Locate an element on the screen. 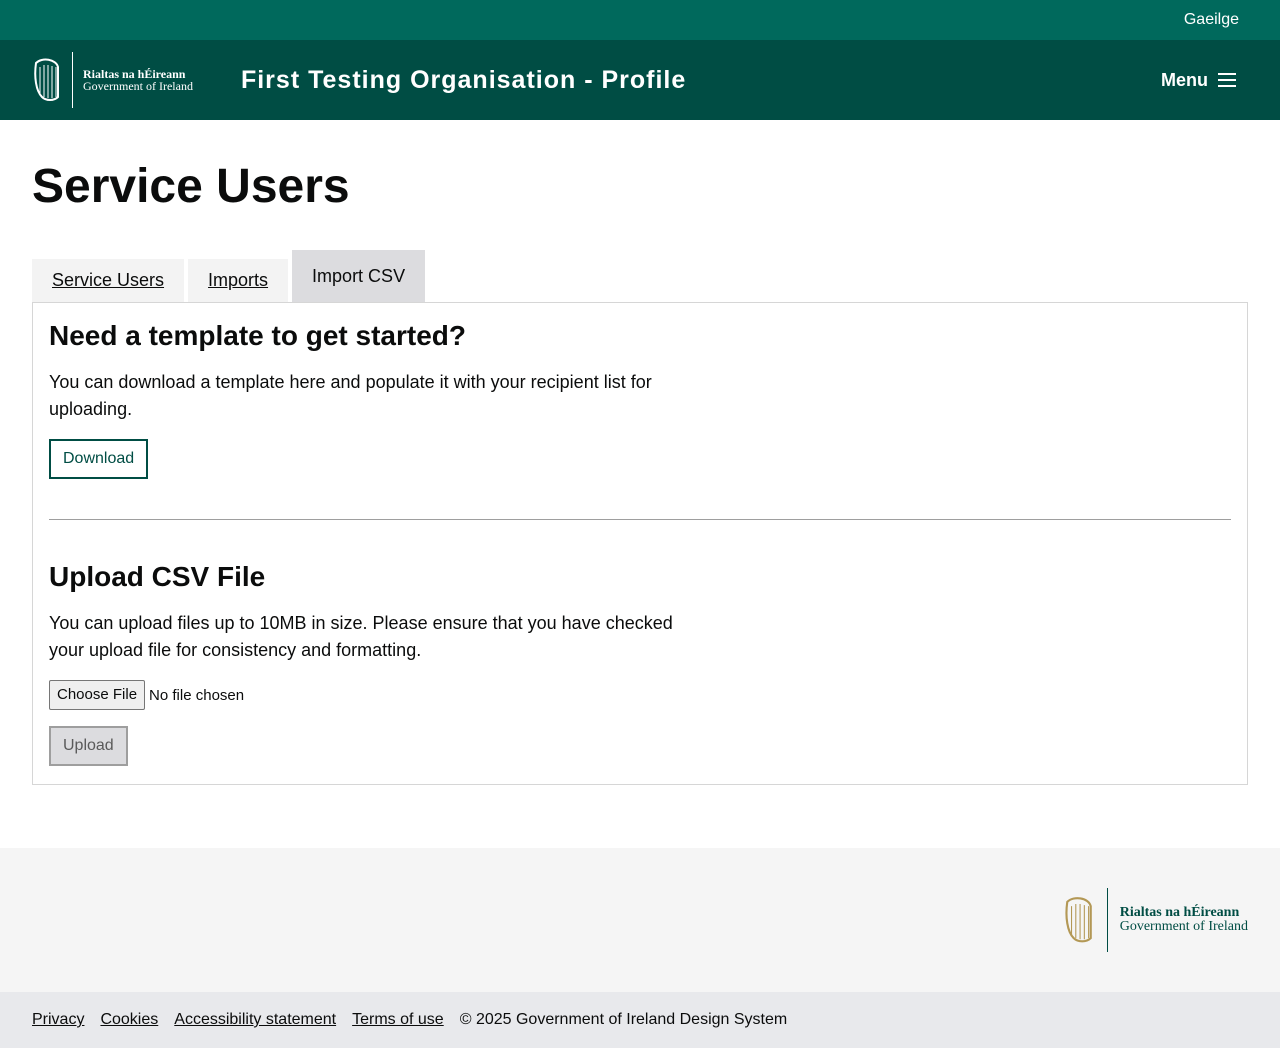 The image size is (1280, 1048). tab-imports: Imports is located at coordinates (238, 280).